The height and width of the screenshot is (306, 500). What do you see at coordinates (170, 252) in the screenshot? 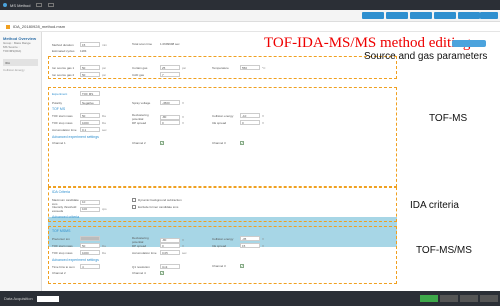
I see `msms-accum-field: 0.05` at bounding box center [170, 252].